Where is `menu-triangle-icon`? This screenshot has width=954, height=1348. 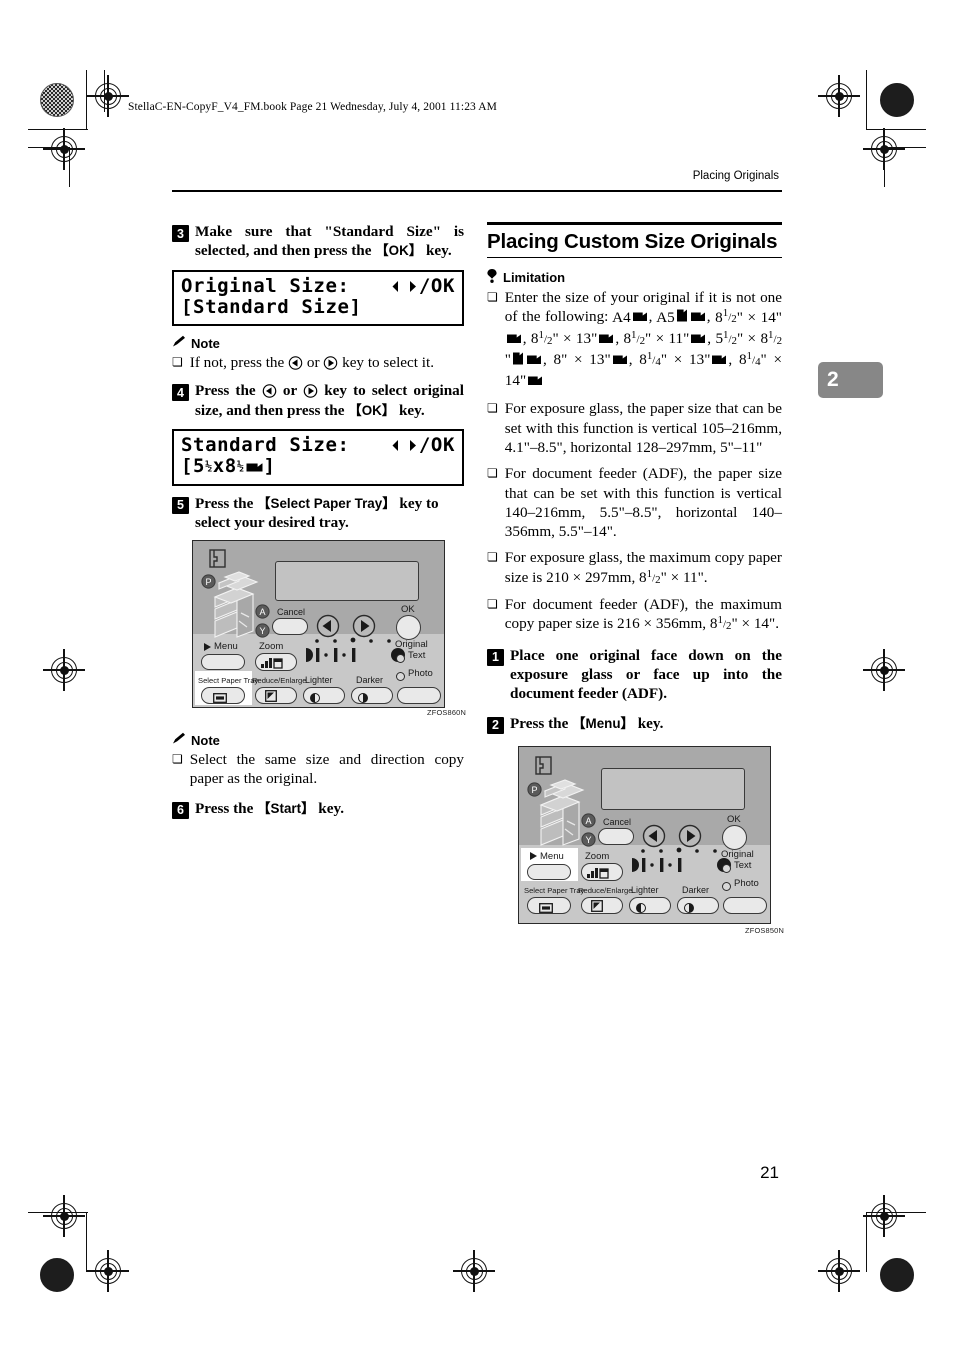
menu-triangle-icon is located at coordinates (533, 856).